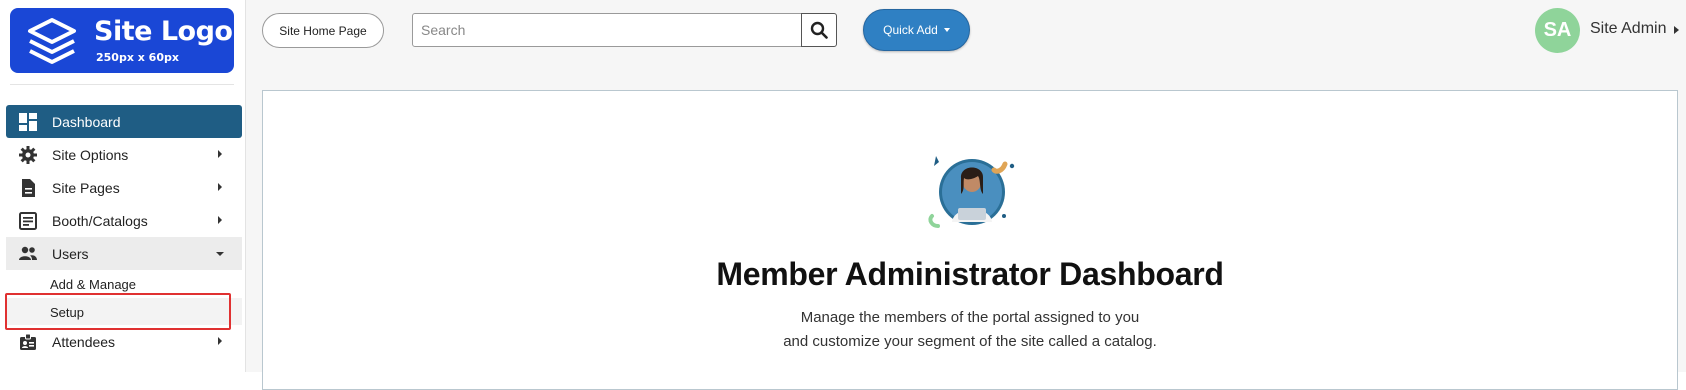 The image size is (1686, 390). What do you see at coordinates (93, 284) in the screenshot?
I see `sidebar-subitem-label: Add & Manage` at bounding box center [93, 284].